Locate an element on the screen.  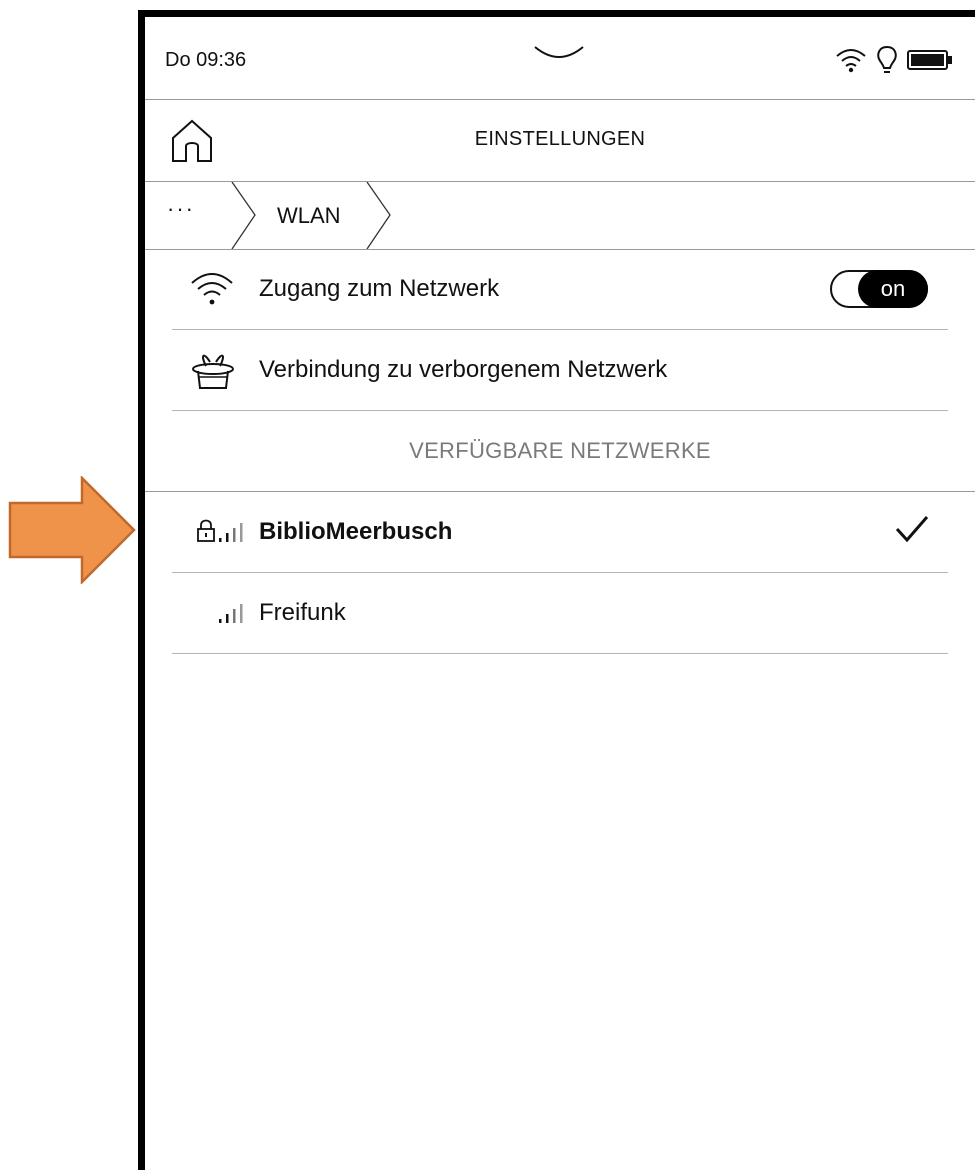
status-bar: Do 09:36 is located at coordinates (560, 58).